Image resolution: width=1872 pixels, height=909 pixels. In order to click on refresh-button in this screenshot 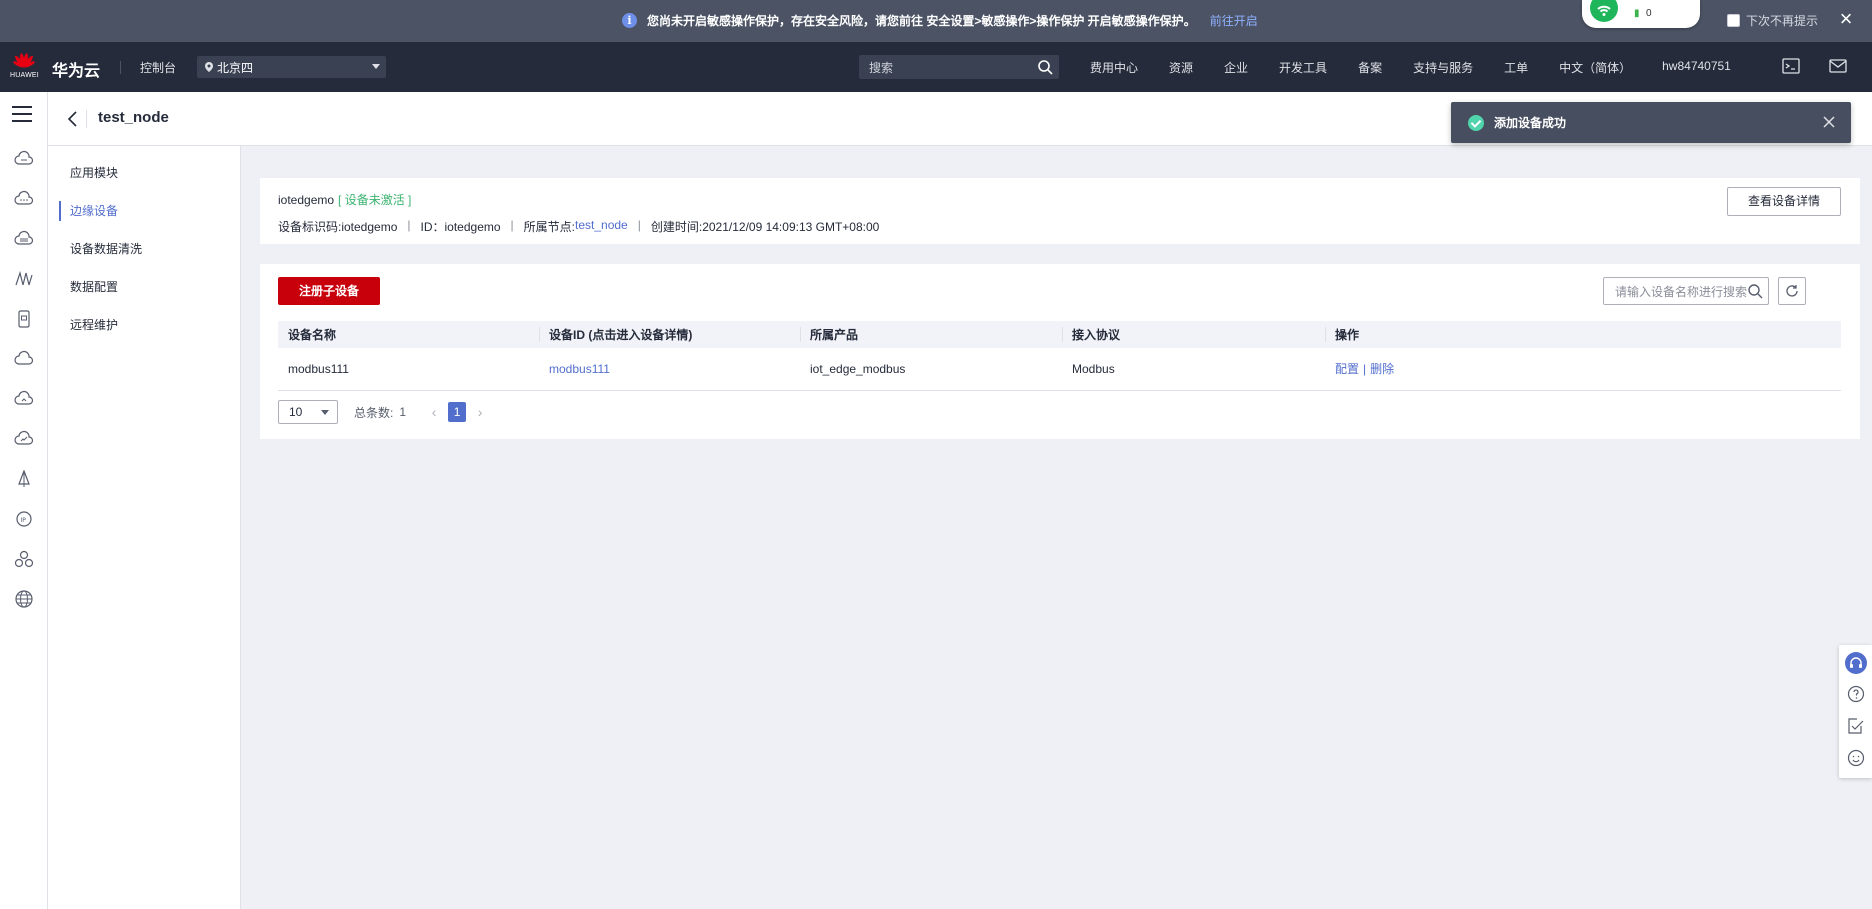, I will do `click(1792, 291)`.